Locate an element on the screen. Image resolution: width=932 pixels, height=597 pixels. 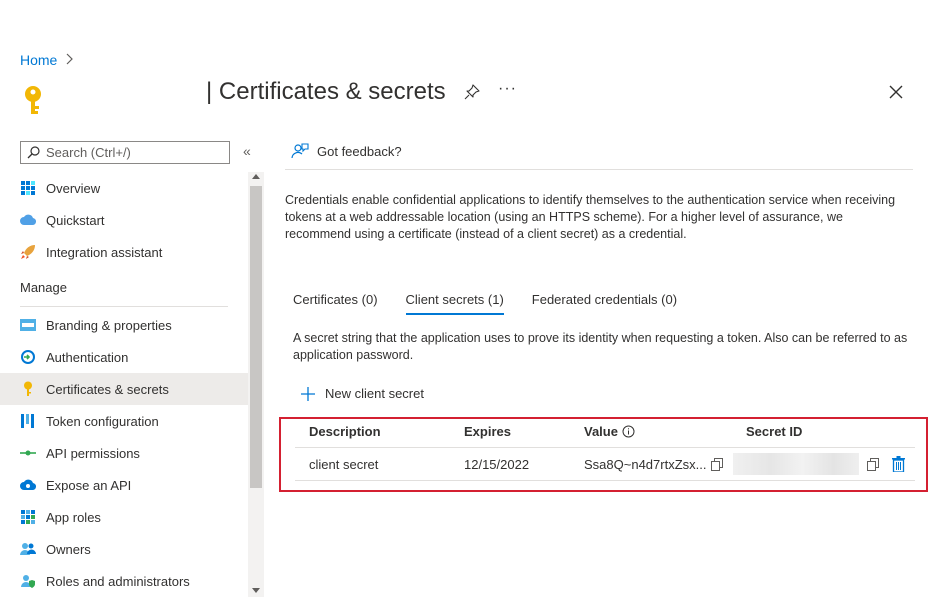
sidebar-item-label: Integration assistant is located at coordinates (104, 252).